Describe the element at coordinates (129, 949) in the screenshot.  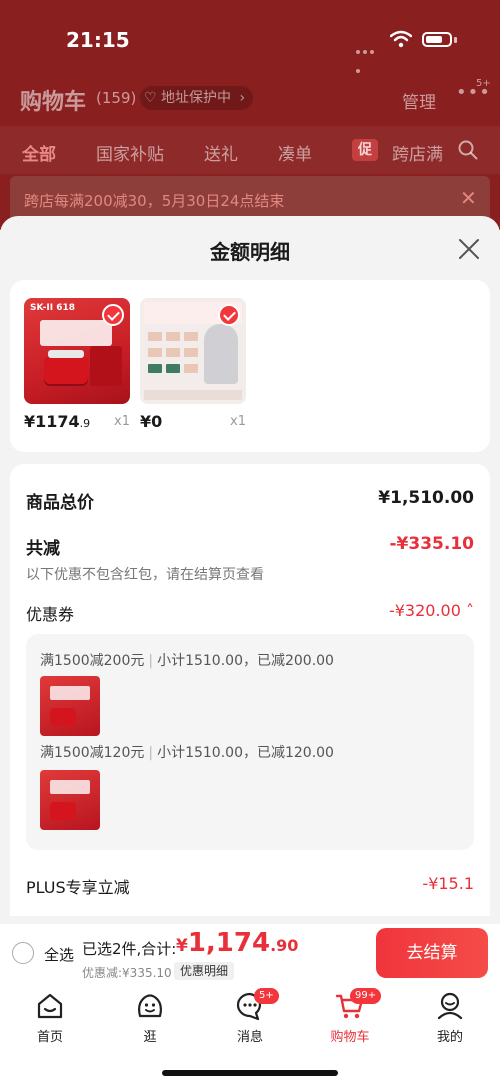
I see `selected-count-text: 已选2件,合计:` at that location.